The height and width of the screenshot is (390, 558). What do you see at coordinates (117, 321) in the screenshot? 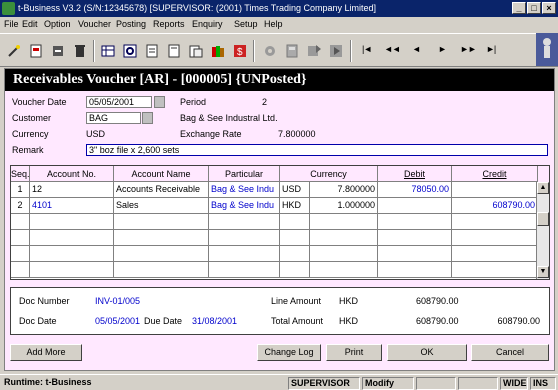
I see `doc-date-value: 05/05/2001` at bounding box center [117, 321].